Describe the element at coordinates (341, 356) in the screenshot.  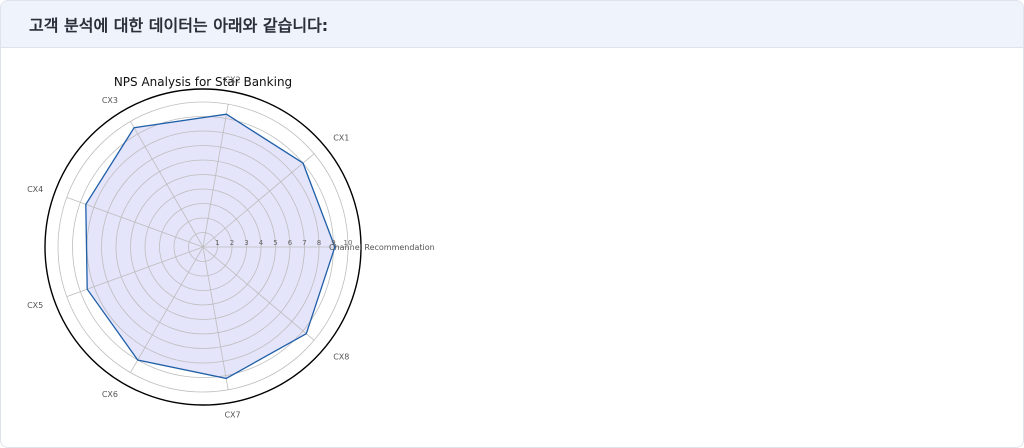
I see `category-label: CX8` at that location.